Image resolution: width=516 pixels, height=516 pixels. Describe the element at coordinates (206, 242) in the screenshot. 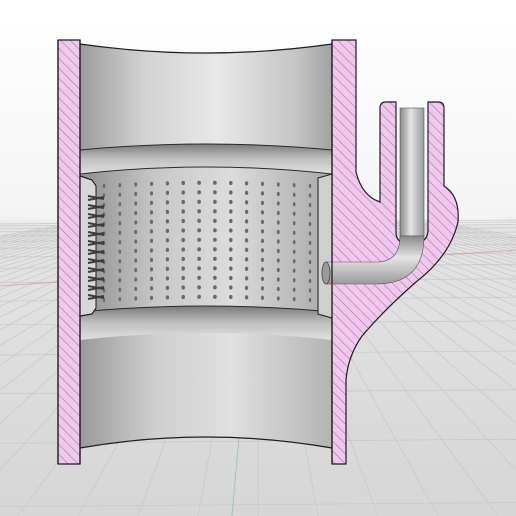

I see `perforated-screen` at that location.